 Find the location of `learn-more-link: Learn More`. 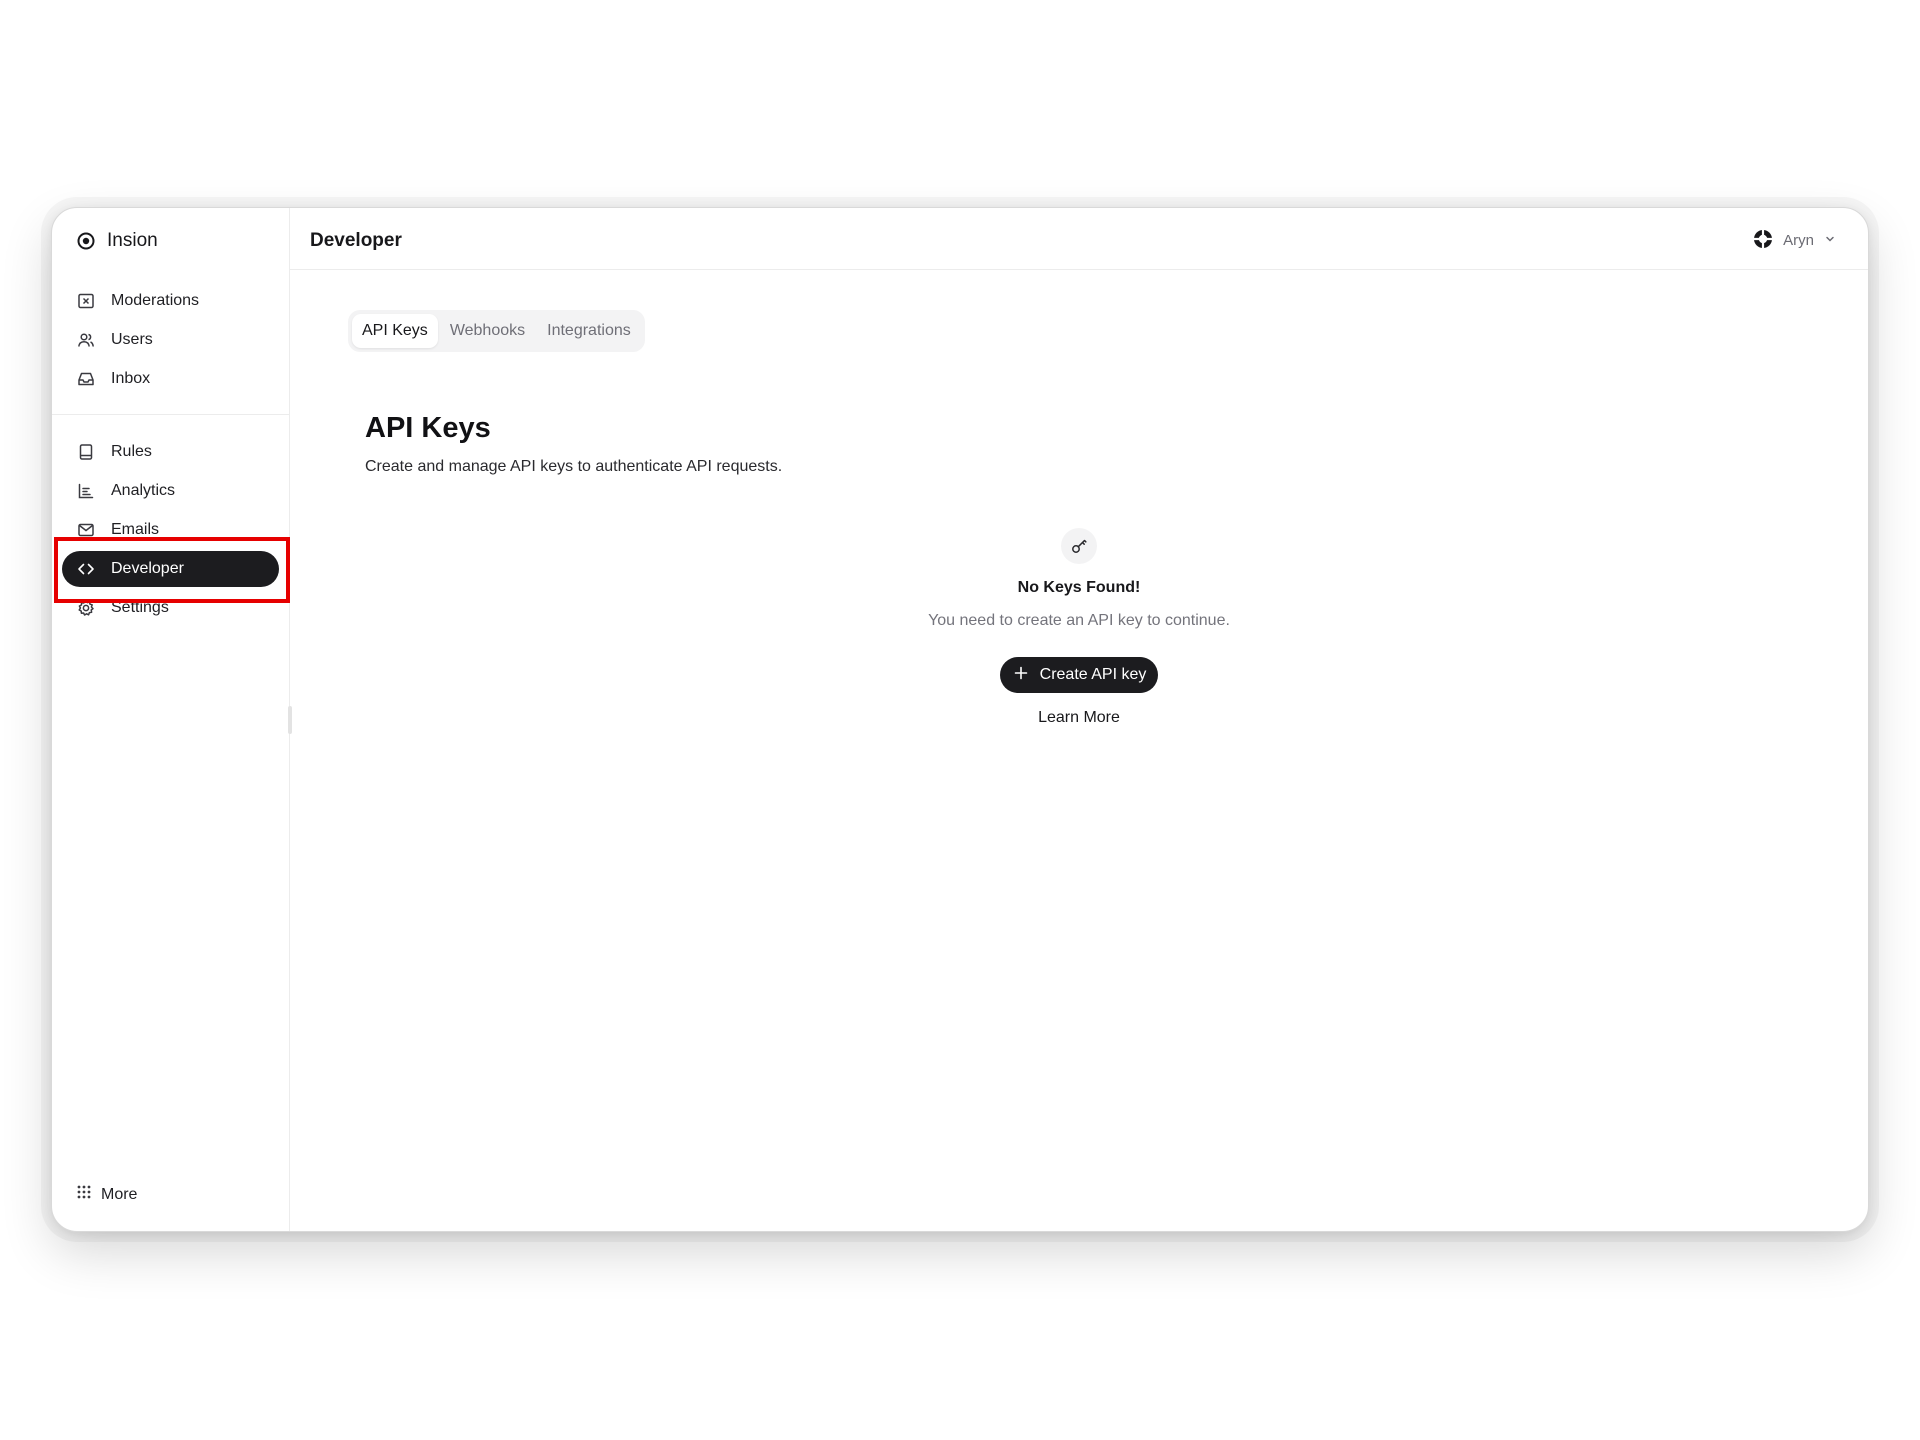

learn-more-link: Learn More is located at coordinates (1079, 718).